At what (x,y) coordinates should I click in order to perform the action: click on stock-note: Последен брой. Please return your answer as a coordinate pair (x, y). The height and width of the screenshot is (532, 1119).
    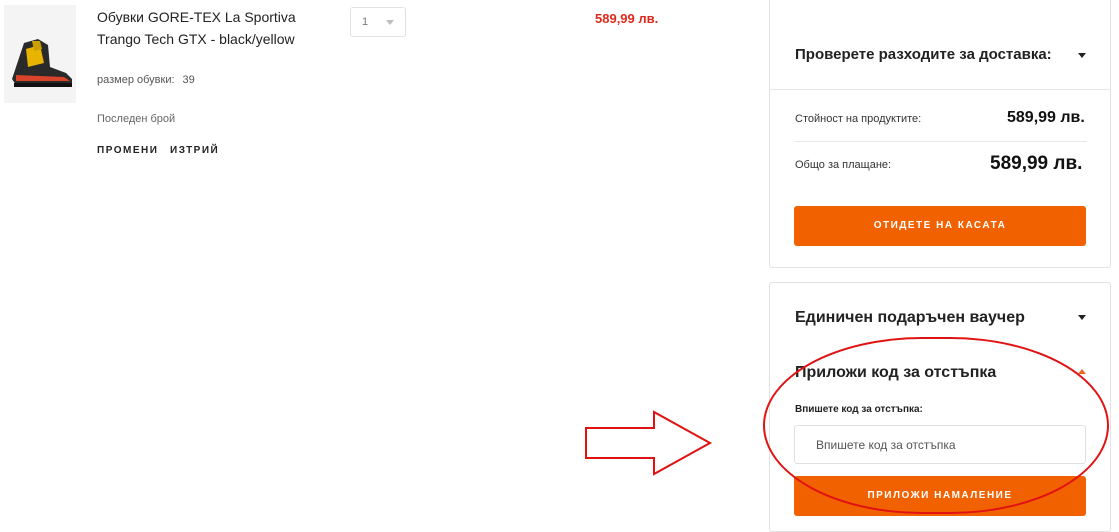
    Looking at the image, I should click on (136, 119).